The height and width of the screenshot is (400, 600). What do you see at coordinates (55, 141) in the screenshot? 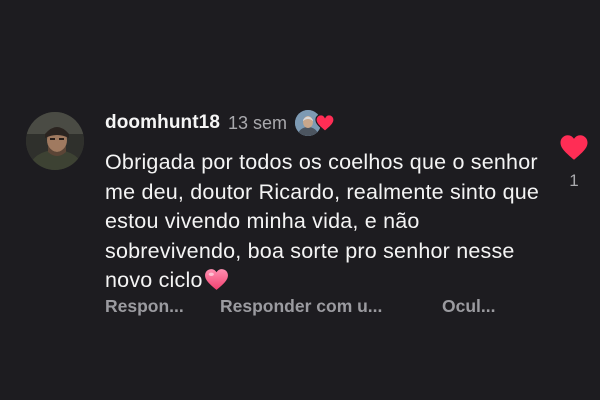
I see `avatar` at bounding box center [55, 141].